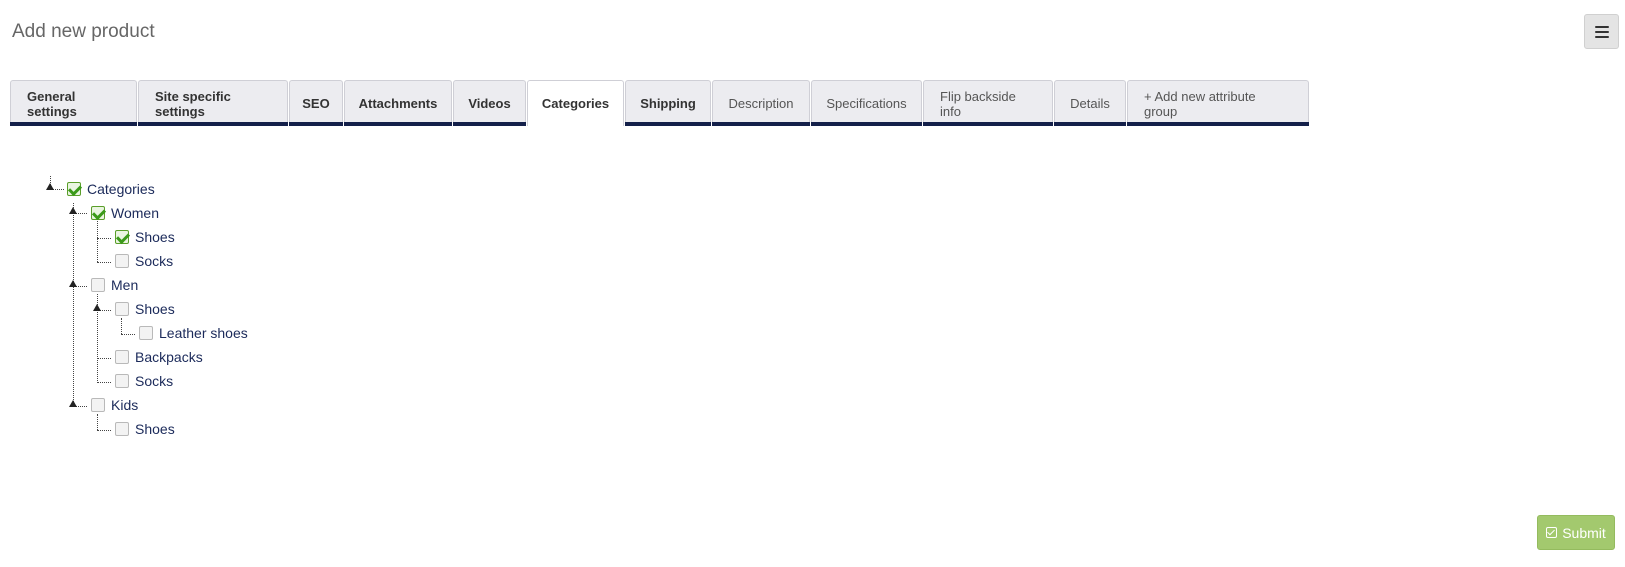  What do you see at coordinates (155, 309) in the screenshot?
I see `tree-label-men-shoes: Shoes` at bounding box center [155, 309].